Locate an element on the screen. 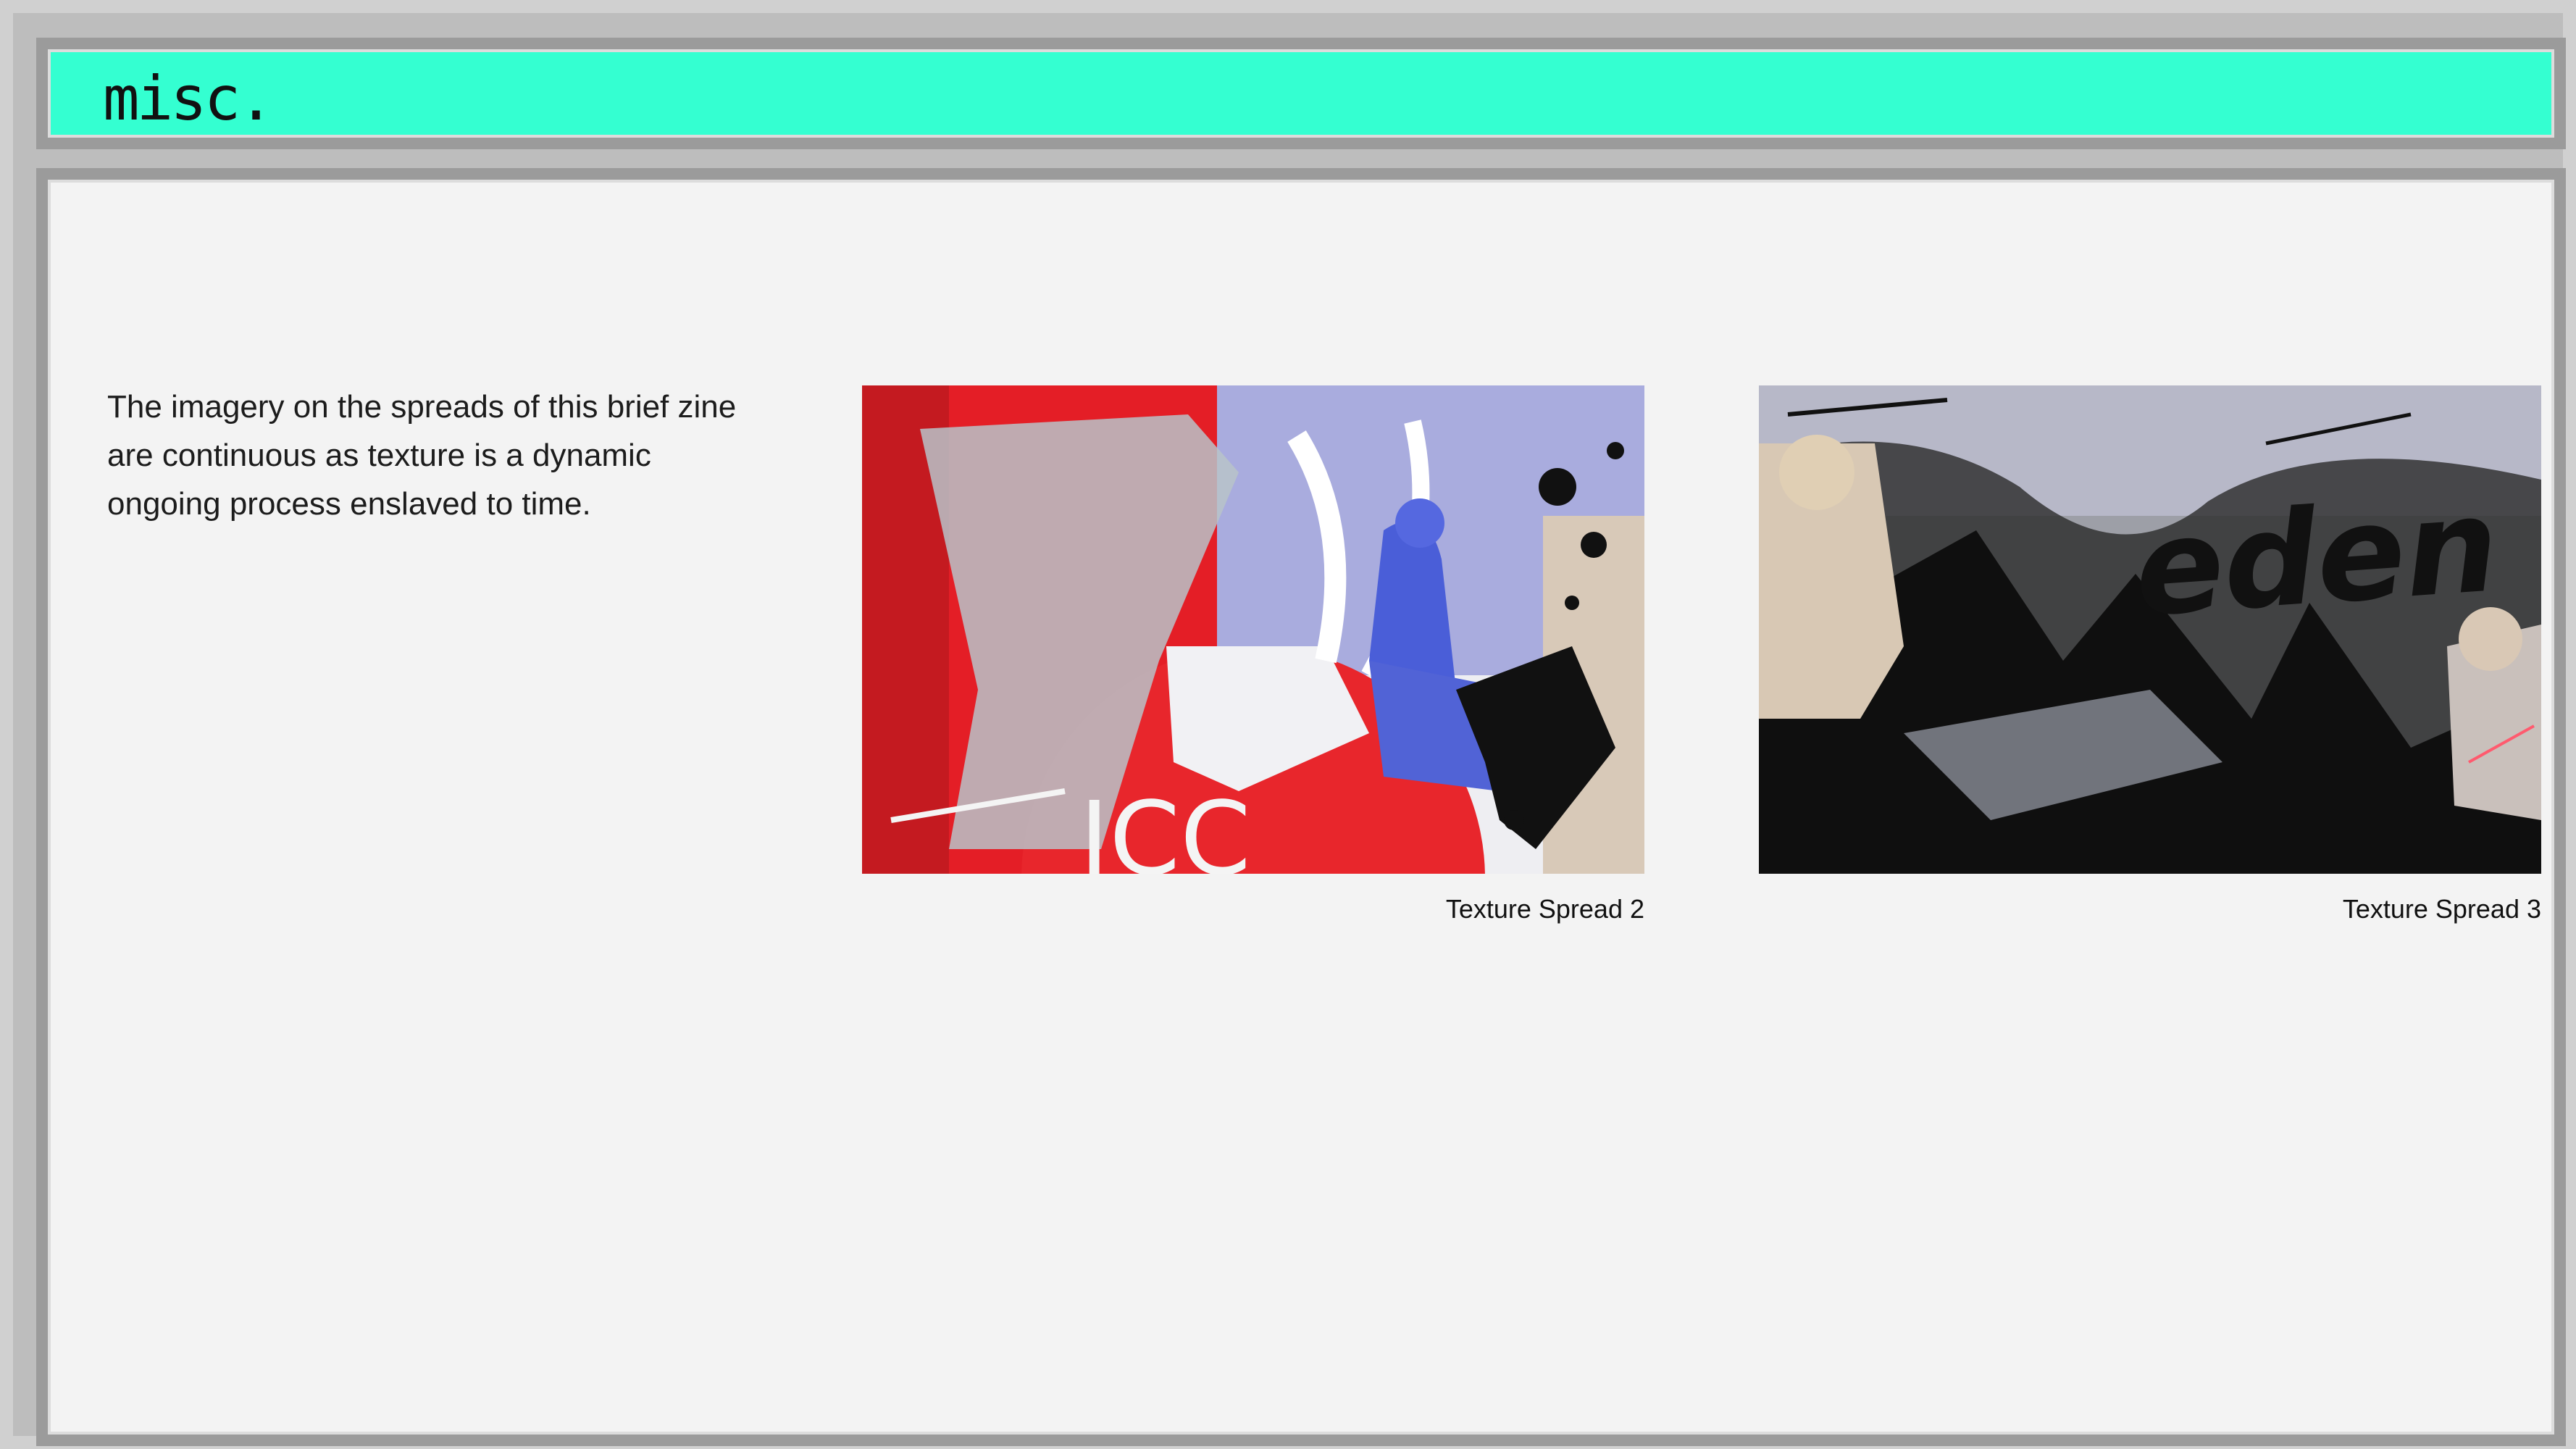  gallery-item-texture-spread-3: eden Texture Spread 3 is located at coordinates (2150, 654).